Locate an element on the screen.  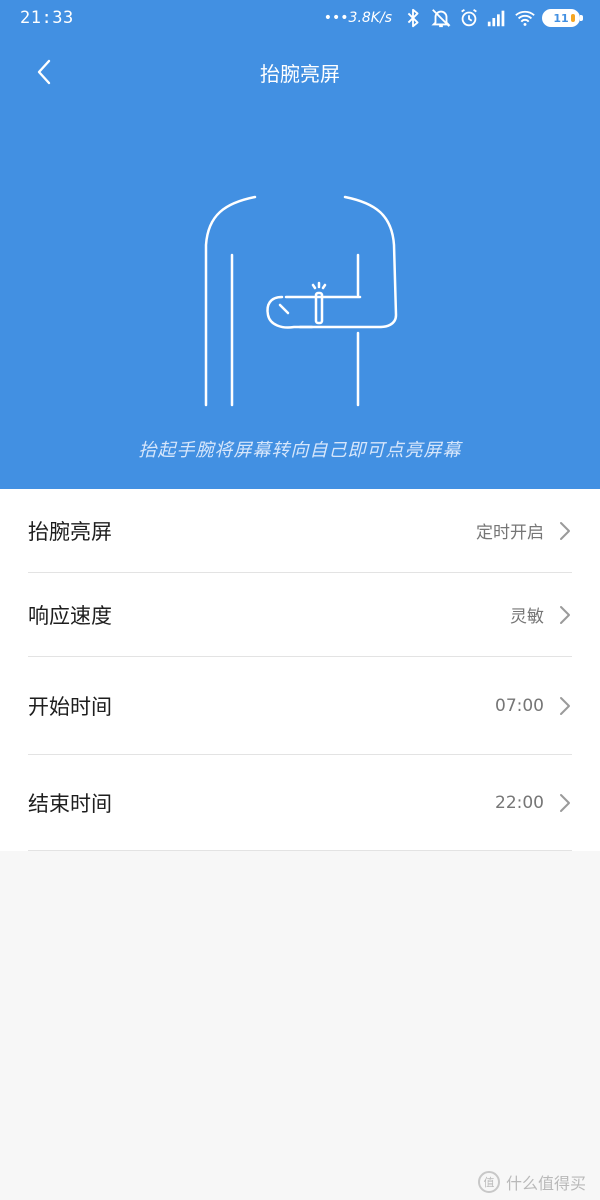
raise-wrist-illustration is located at coordinates (301, 301).